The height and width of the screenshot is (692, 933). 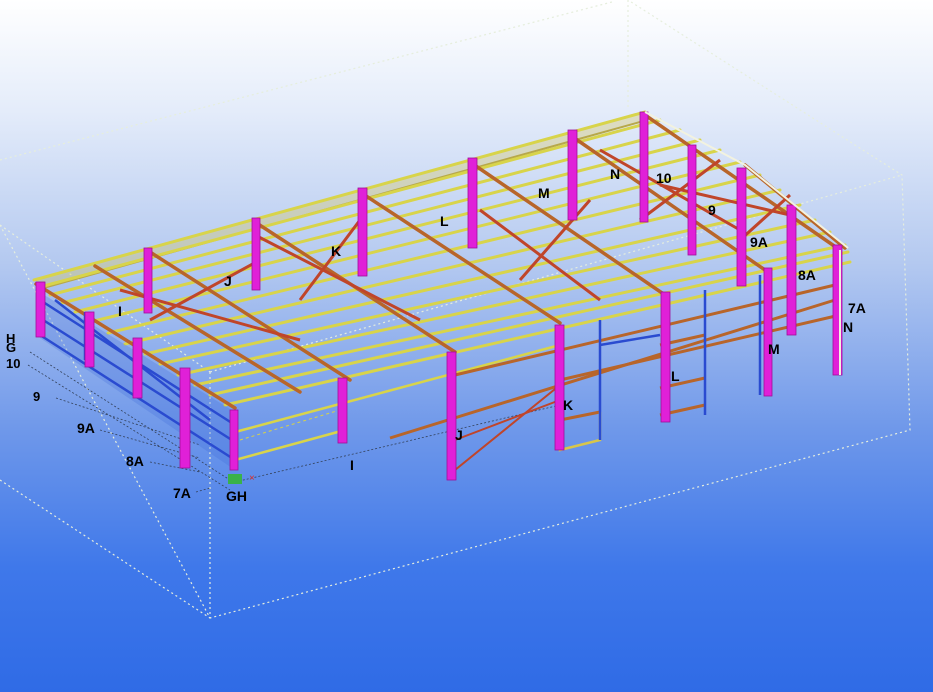 I want to click on grid-label-roof-I: I, so click(x=120, y=311).